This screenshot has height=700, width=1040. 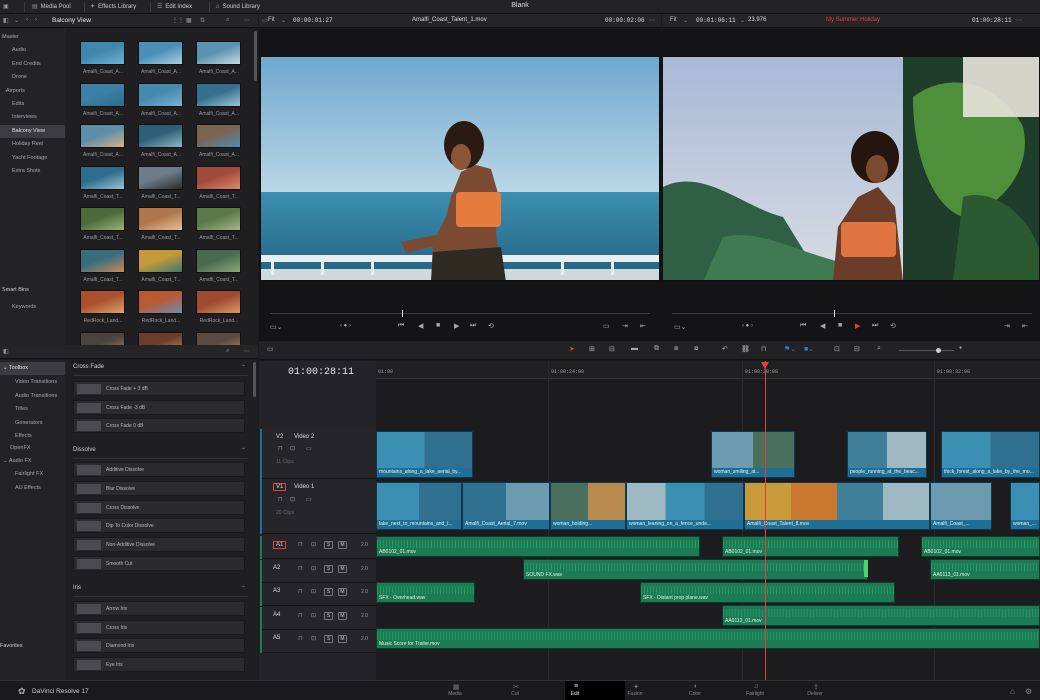 I want to click on mark-in-icon: ⇥, so click(x=625, y=326).